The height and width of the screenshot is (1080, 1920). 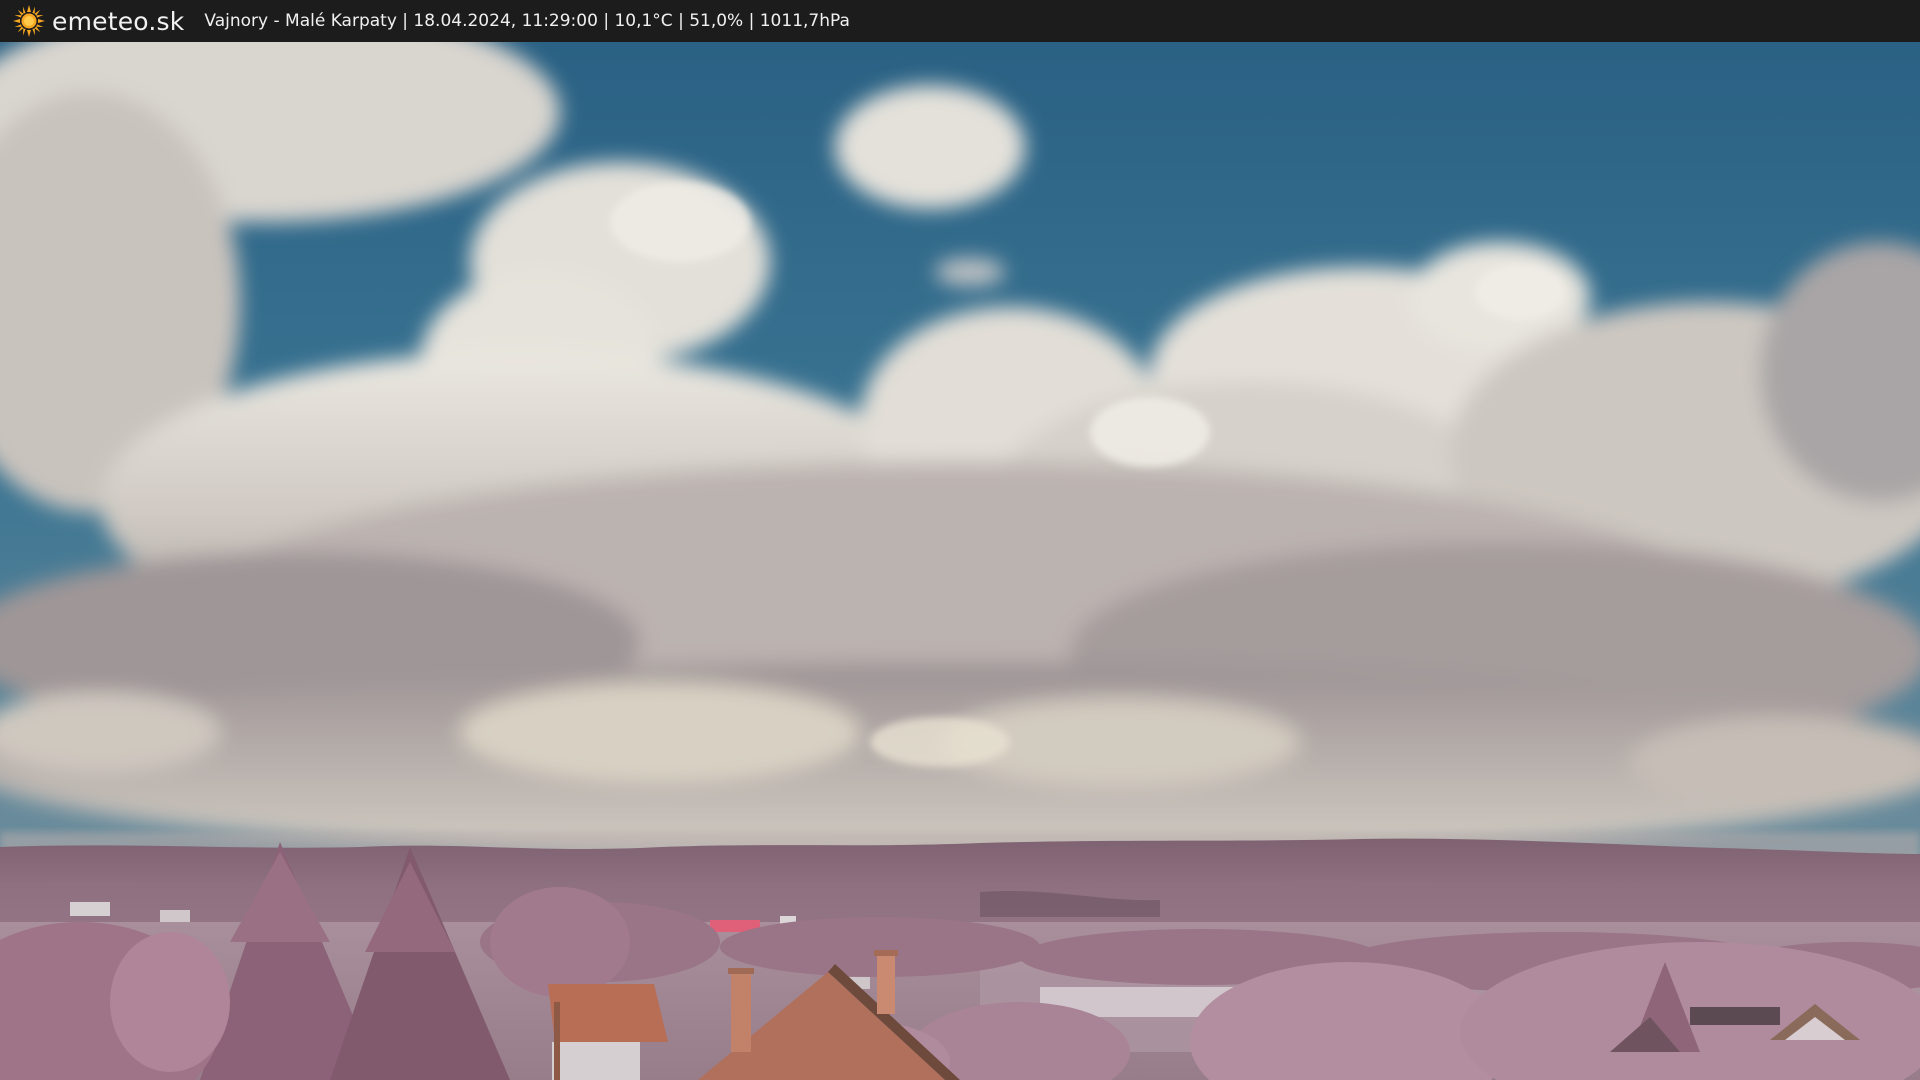 What do you see at coordinates (29, 21) in the screenshot?
I see `sun-icon` at bounding box center [29, 21].